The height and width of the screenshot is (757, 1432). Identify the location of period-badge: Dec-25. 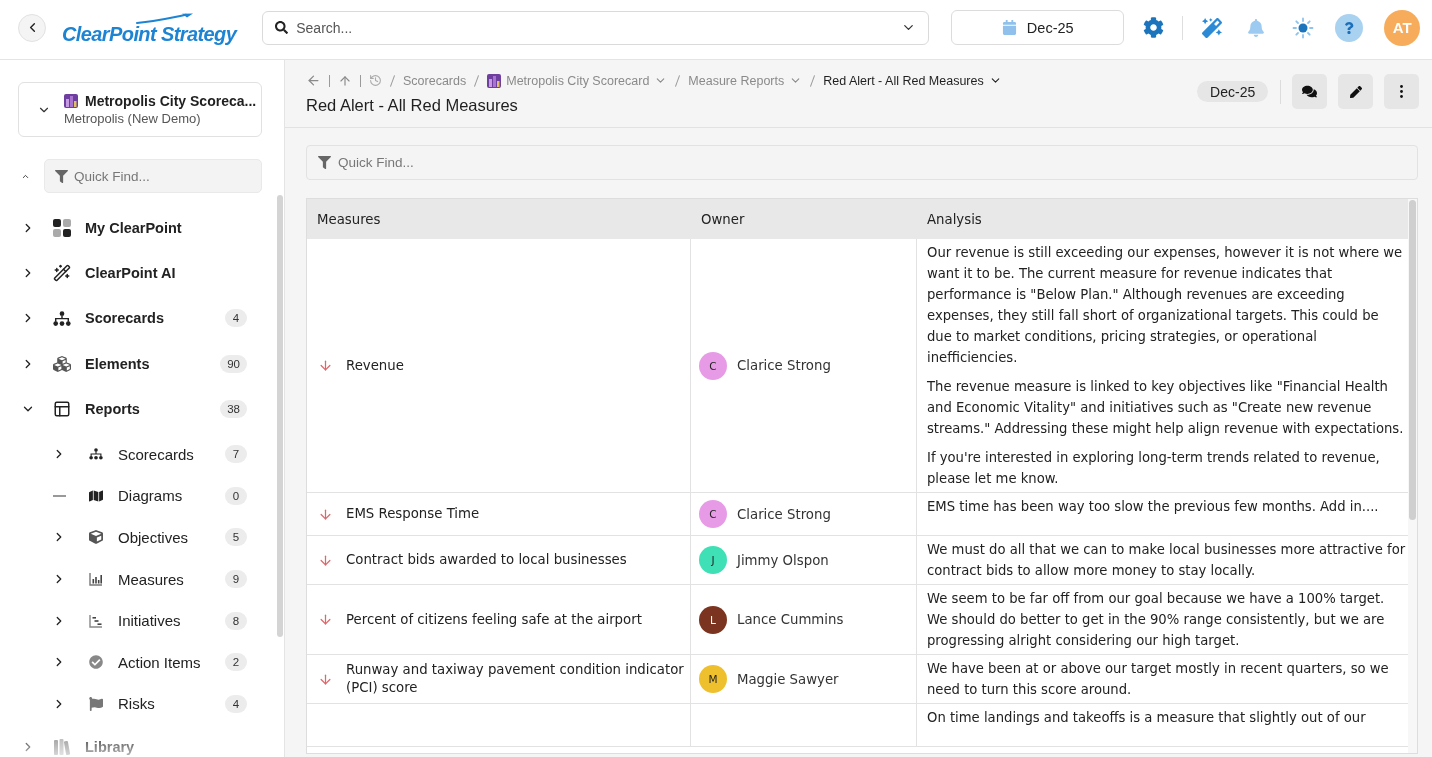
(1233, 91).